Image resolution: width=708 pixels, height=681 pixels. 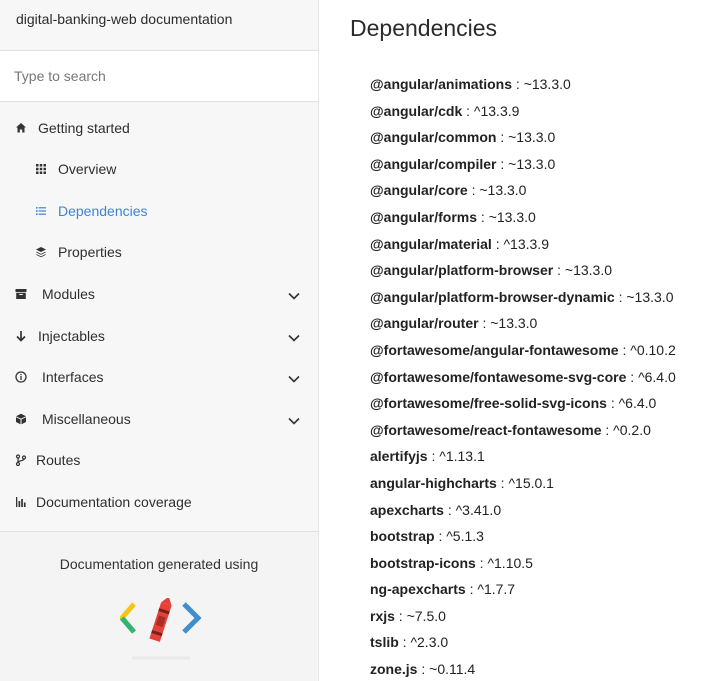 What do you see at coordinates (496, 110) in the screenshot?
I see `dependency-version: ^13.3.9` at bounding box center [496, 110].